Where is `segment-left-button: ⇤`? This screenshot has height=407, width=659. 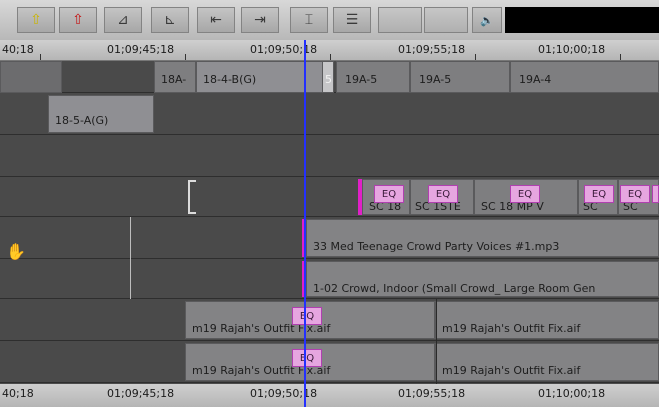 segment-left-button: ⇤ is located at coordinates (216, 20).